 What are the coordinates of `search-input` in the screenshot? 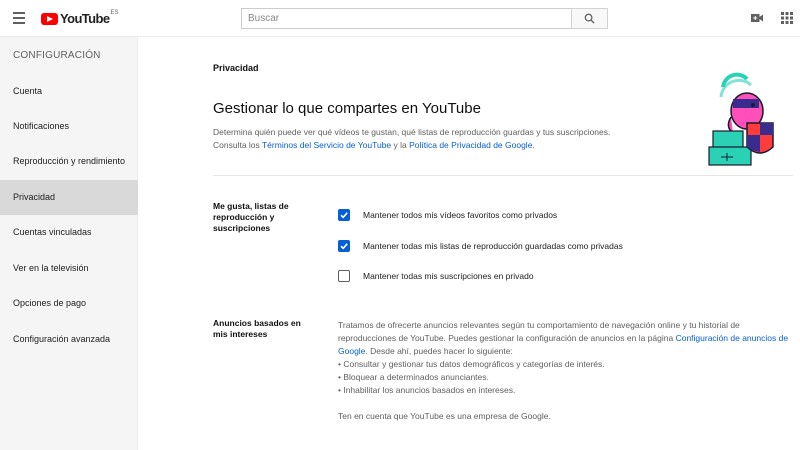 It's located at (406, 18).